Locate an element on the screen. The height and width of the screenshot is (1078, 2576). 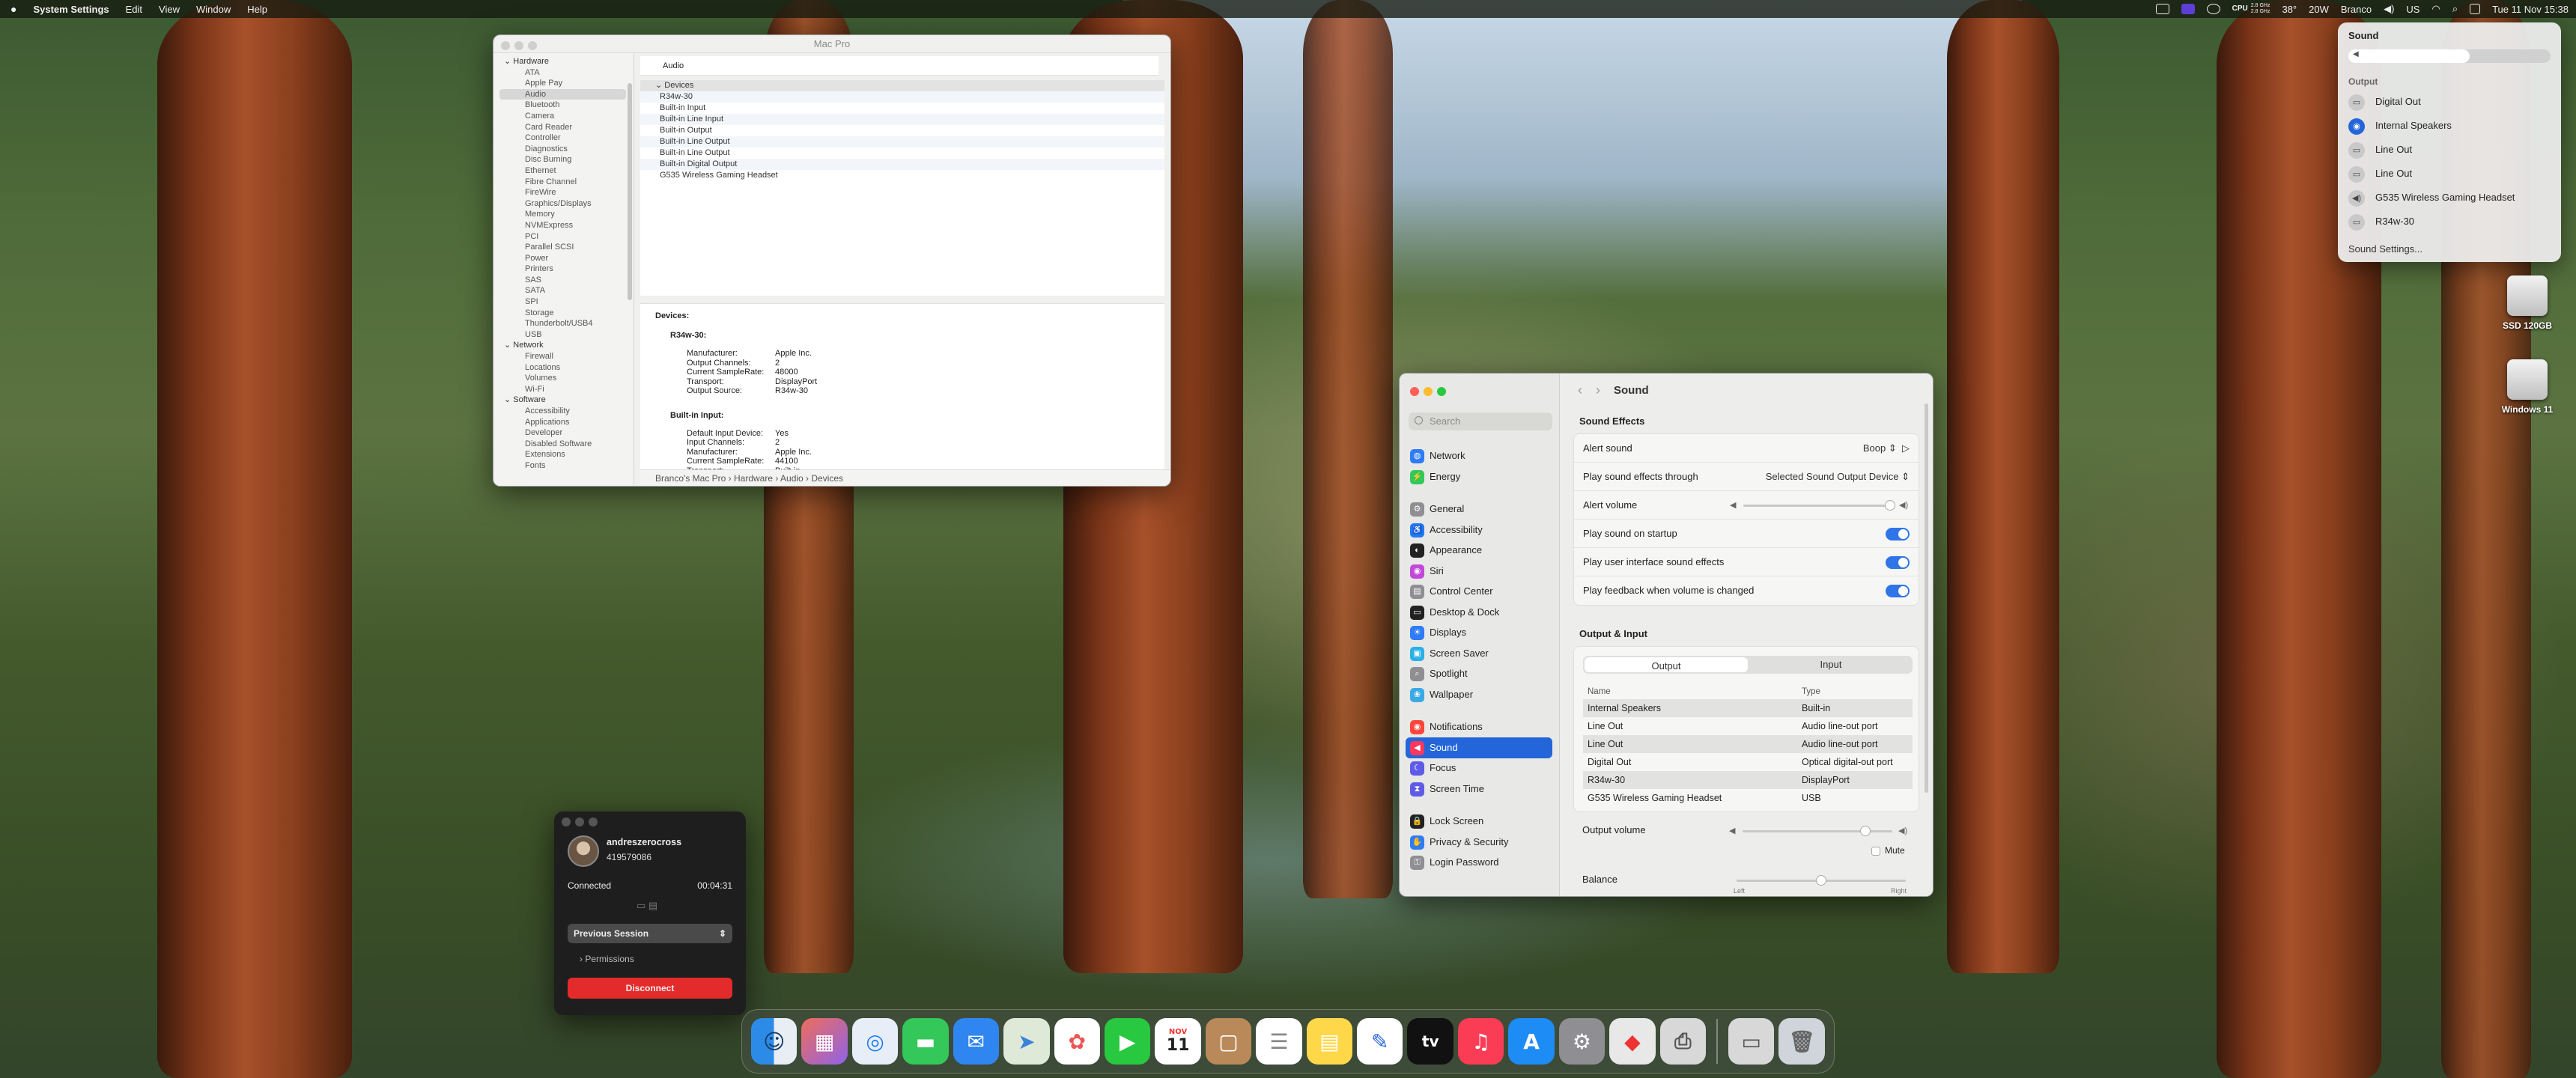
cpu-monitor: CPU 2.8 GHz 2.8 GHz is located at coordinates (2251, 9).